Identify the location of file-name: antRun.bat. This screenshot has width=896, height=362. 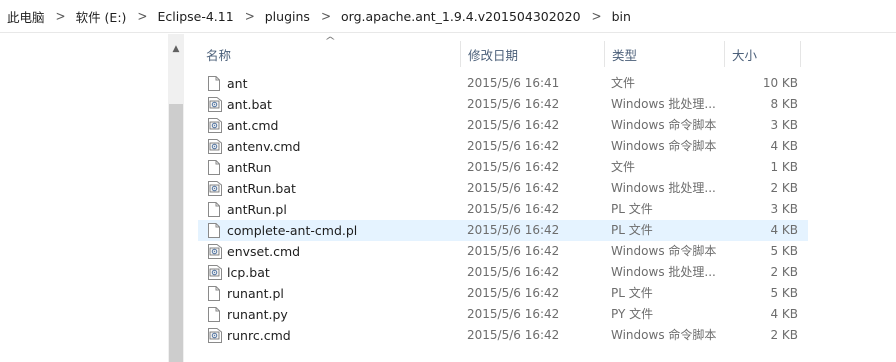
(261, 188).